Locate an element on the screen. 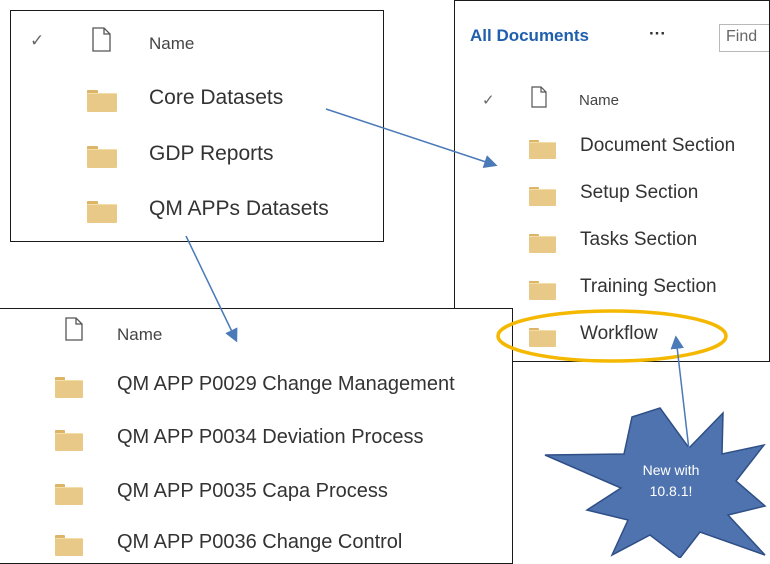 Image resolution: width=770 pixels, height=564 pixels. list-item-qm-app-p0034: QM APP P0034 Deviation Process is located at coordinates (270, 437).